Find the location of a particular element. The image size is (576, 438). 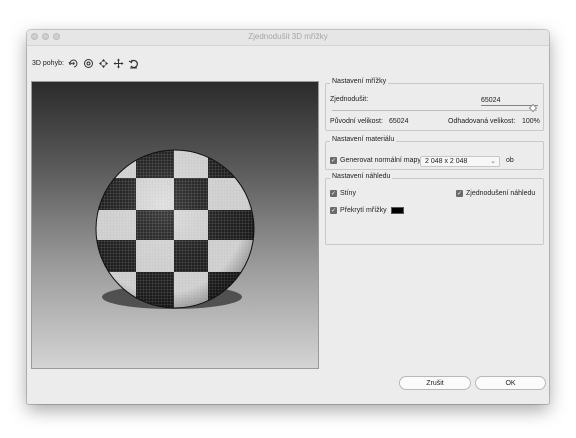

title-bar: Zjednodušit 3D mřížky is located at coordinates (288, 38).